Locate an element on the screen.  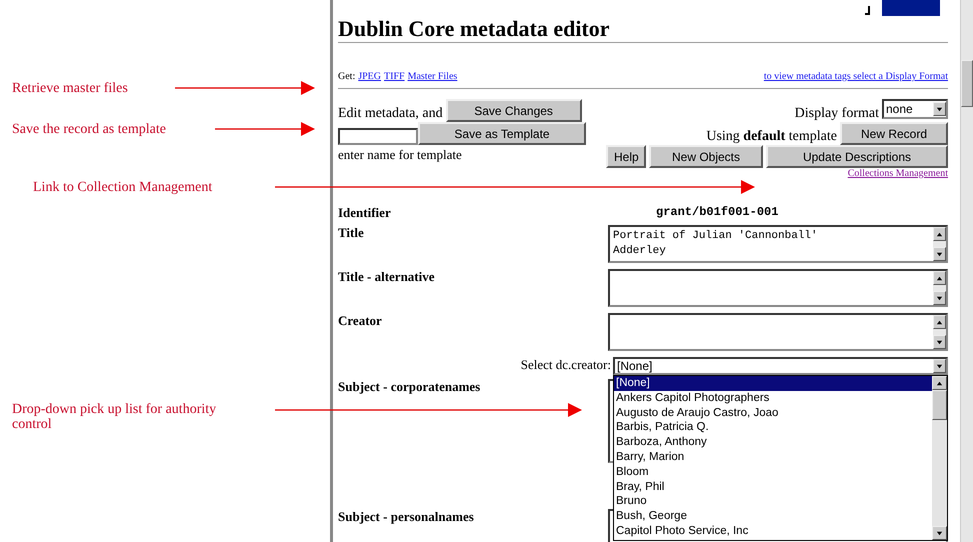
creator-select: [None] is located at coordinates (780, 366).